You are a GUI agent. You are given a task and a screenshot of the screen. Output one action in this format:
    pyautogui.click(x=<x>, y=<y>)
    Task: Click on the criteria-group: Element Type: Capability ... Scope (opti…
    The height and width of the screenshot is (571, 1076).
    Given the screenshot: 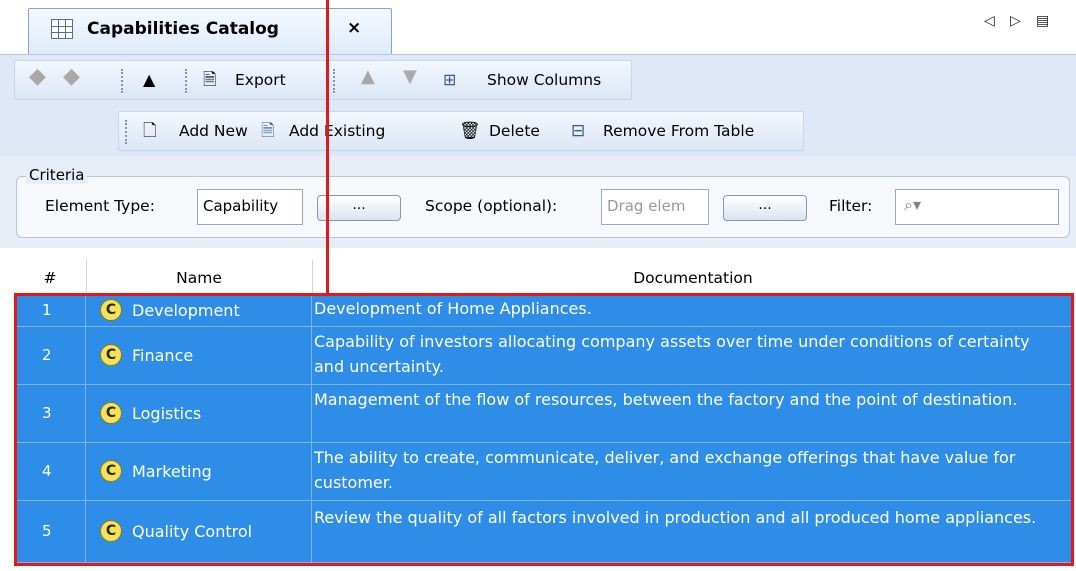 What is the action you would take?
    pyautogui.click(x=543, y=207)
    